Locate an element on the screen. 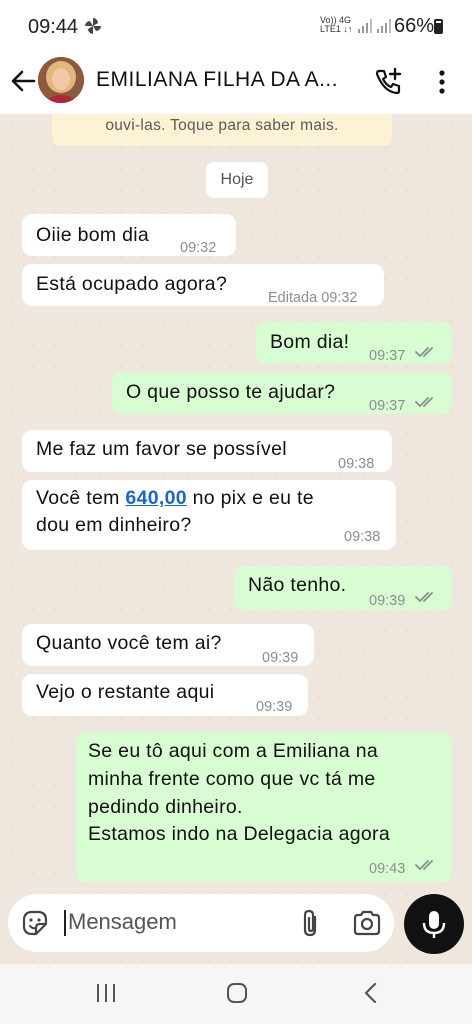 Image resolution: width=472 pixels, height=1024 pixels. system-nav-bar is located at coordinates (236, 994).